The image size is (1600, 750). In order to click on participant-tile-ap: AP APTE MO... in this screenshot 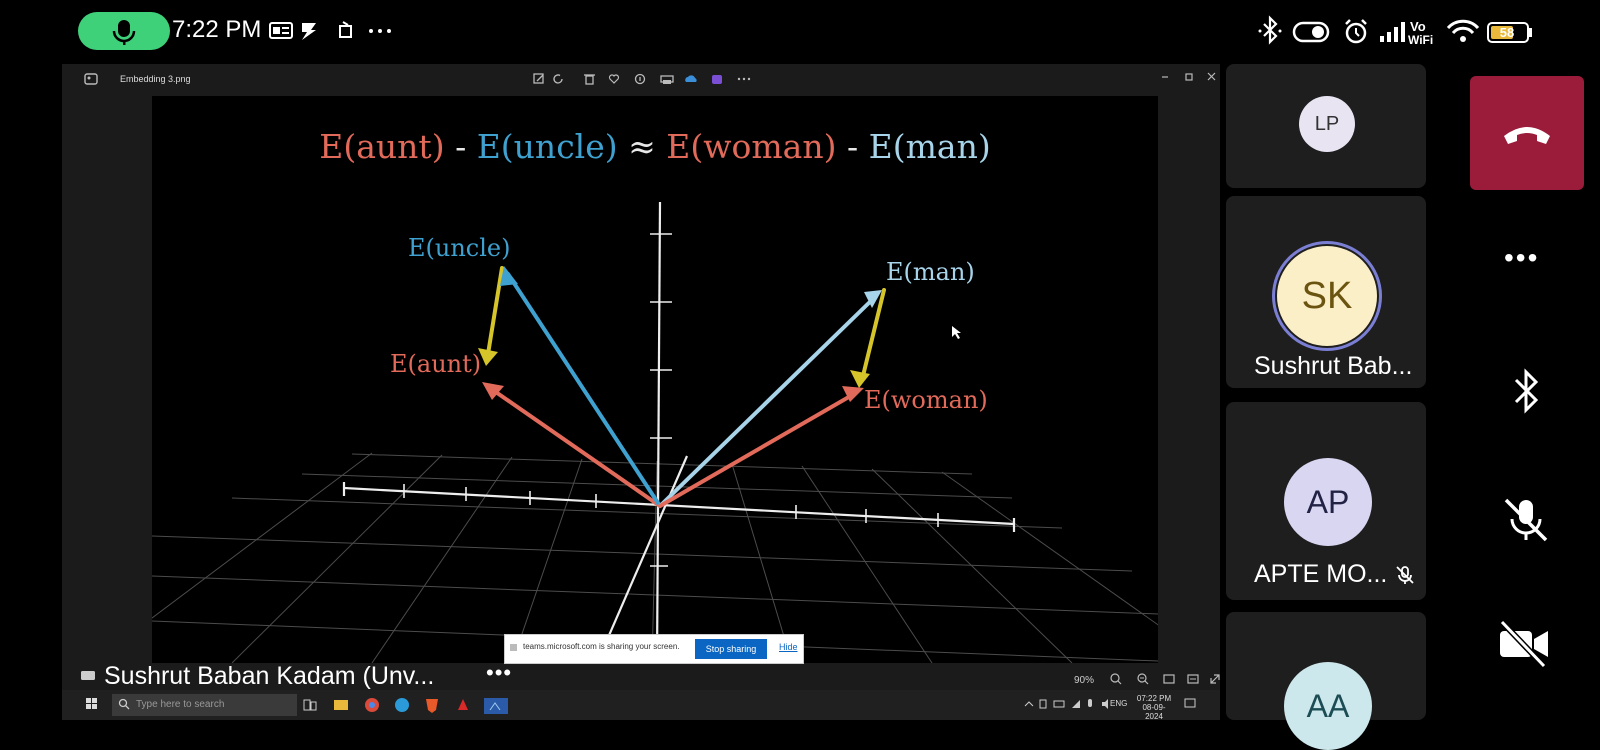, I will do `click(1326, 501)`.